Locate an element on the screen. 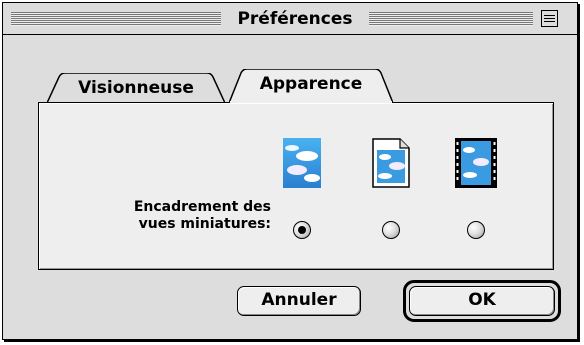 The width and height of the screenshot is (584, 345). frame-option-plain-radio is located at coordinates (302, 230).